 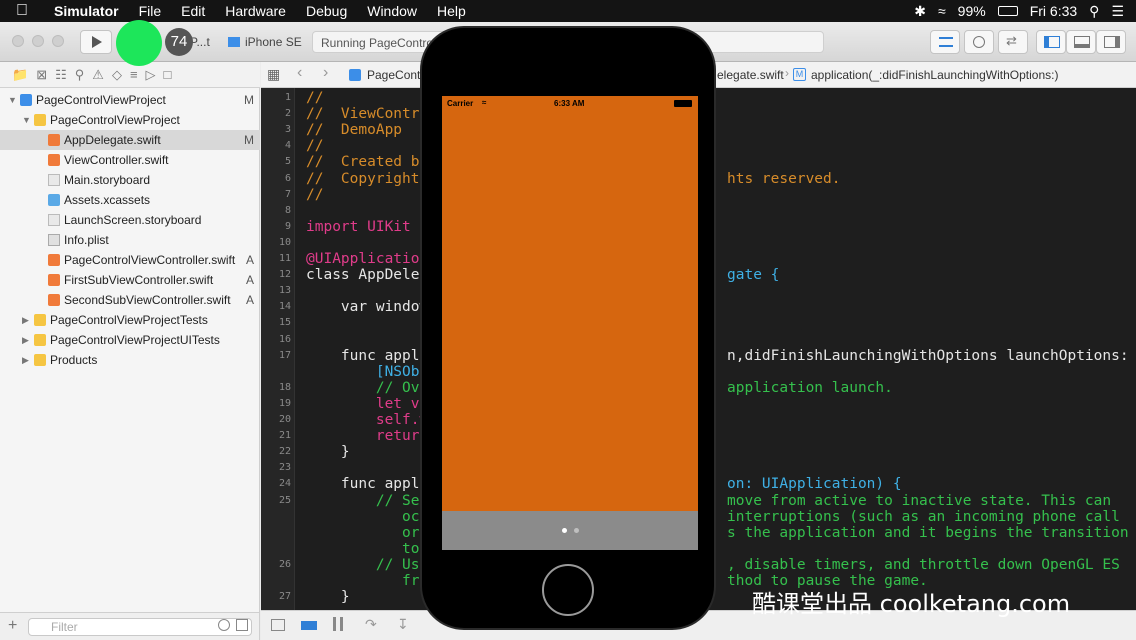 What do you see at coordinates (367, 388) in the screenshot?
I see `code-line: // Ove` at bounding box center [367, 388].